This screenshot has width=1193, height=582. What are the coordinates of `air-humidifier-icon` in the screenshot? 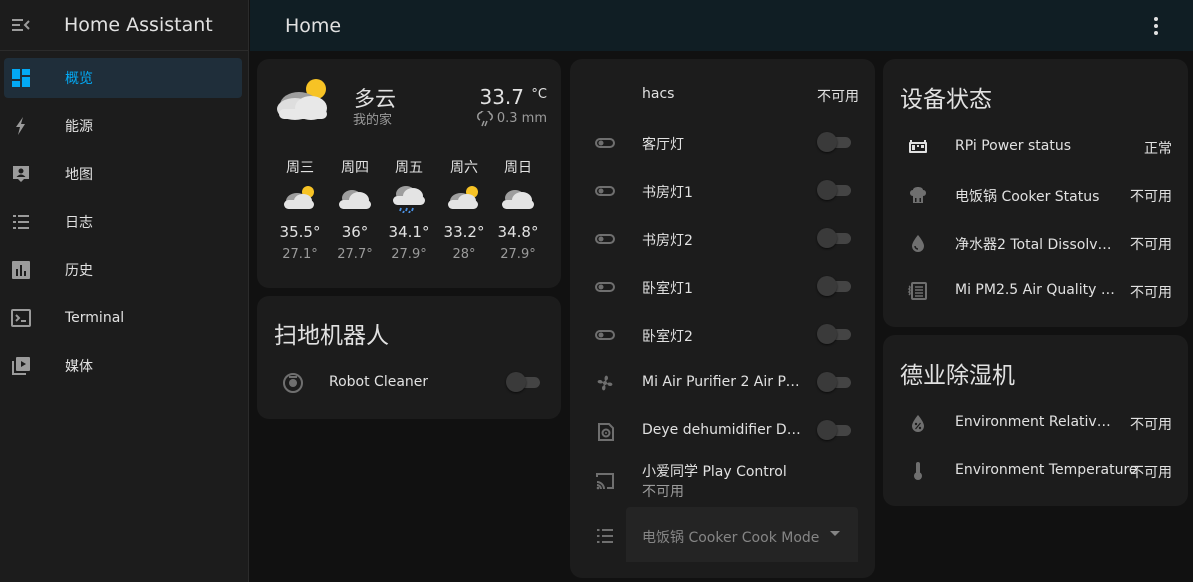 It's located at (605, 431).